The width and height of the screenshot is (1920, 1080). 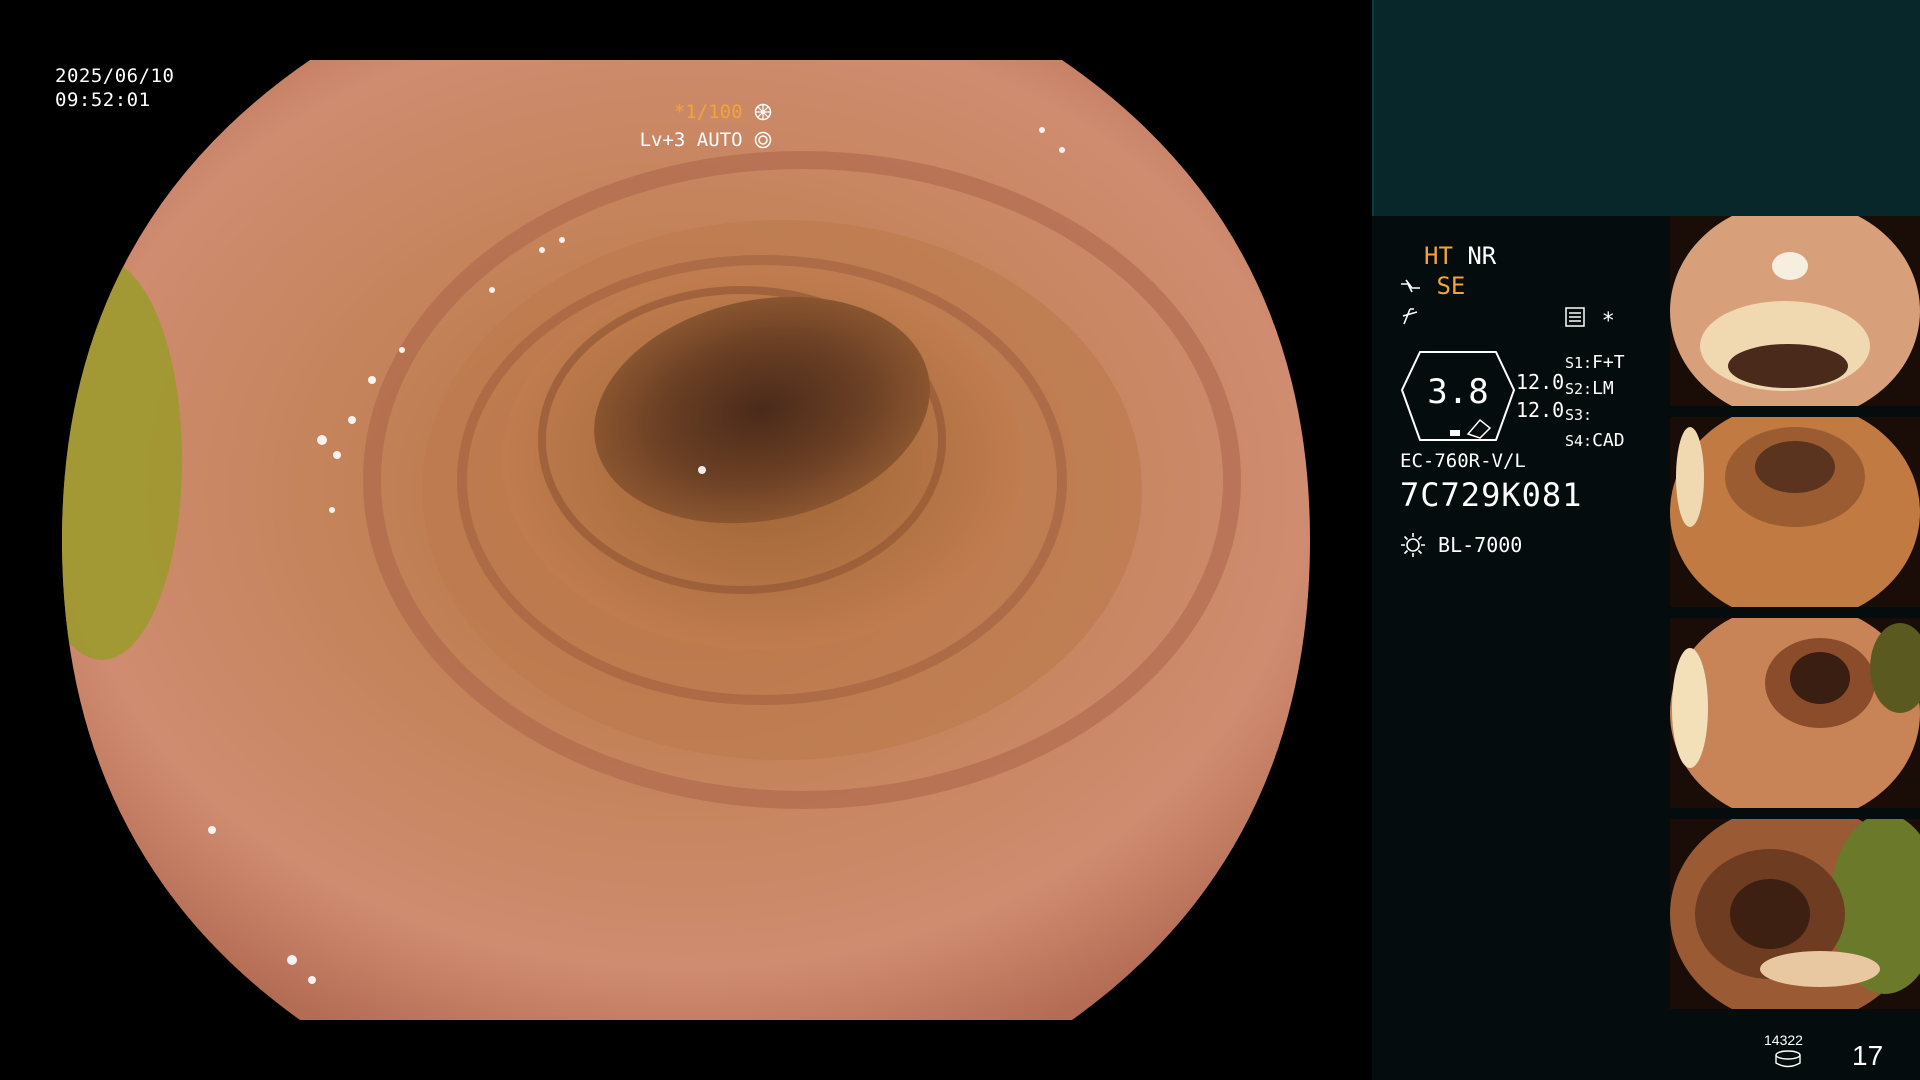 What do you see at coordinates (1579, 415) in the screenshot?
I see `s3-label: S3:` at bounding box center [1579, 415].